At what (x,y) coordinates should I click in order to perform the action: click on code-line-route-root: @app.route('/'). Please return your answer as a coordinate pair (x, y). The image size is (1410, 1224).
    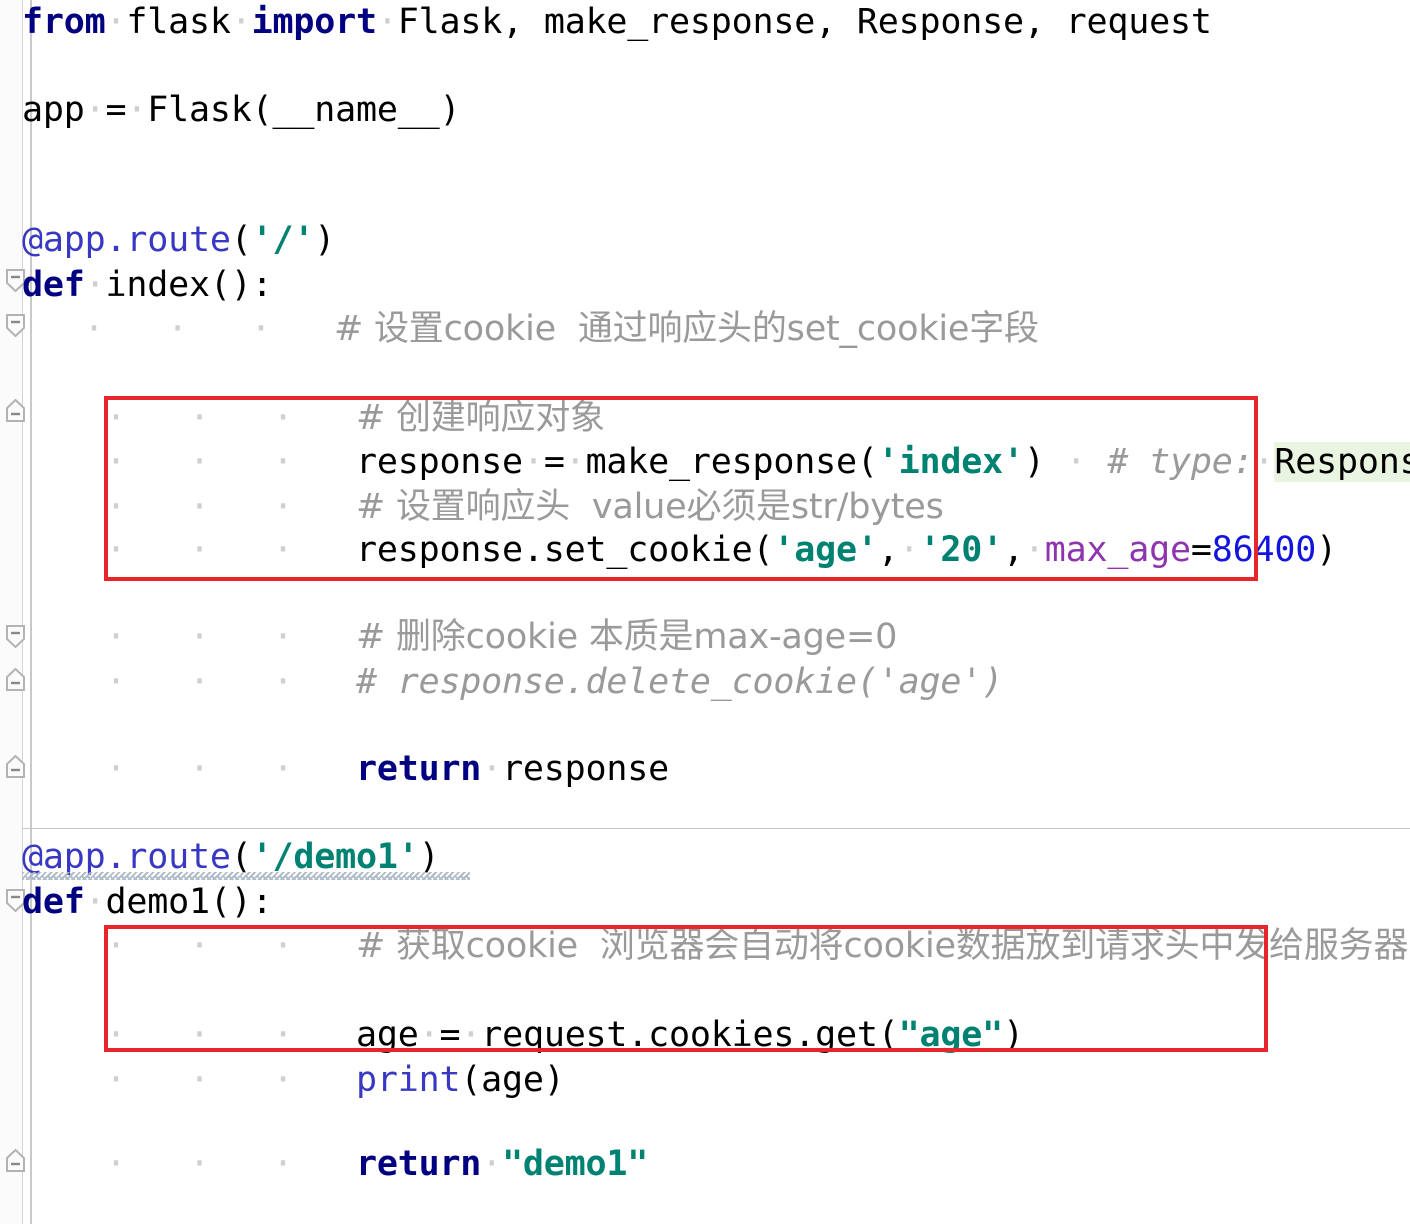
    Looking at the image, I should click on (178, 240).